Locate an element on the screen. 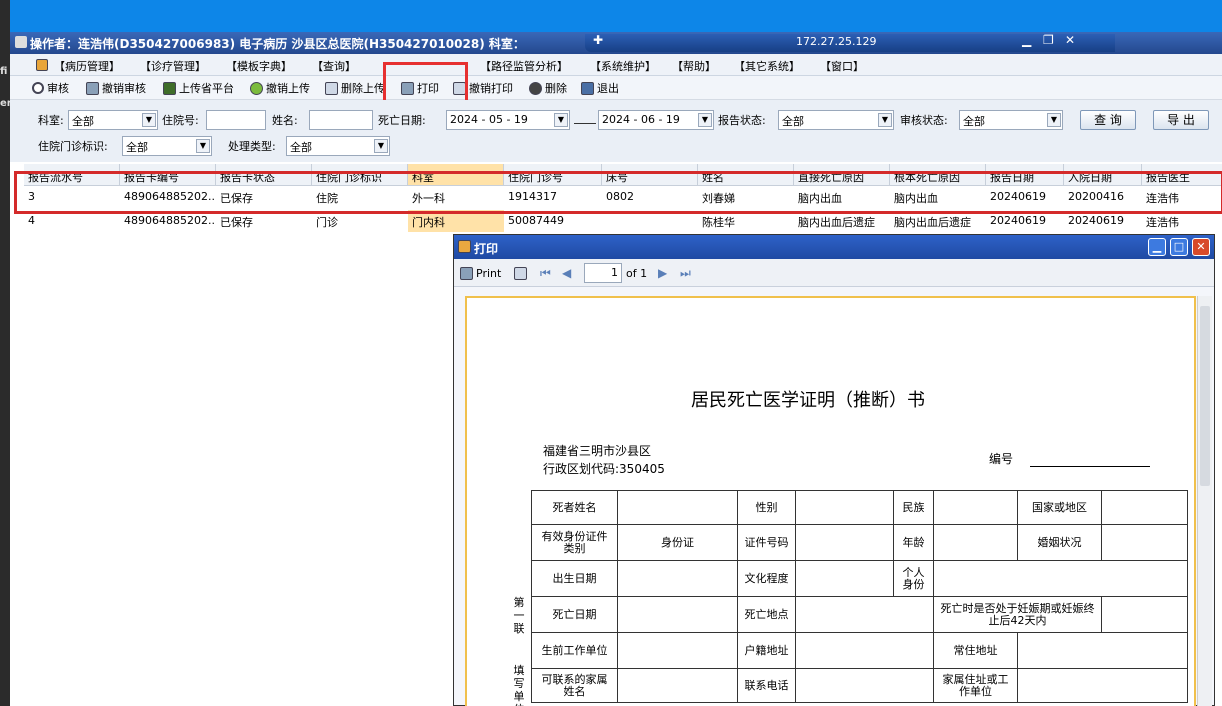 This screenshot has height=706, width=1222. inout-select: 全部 ▼ is located at coordinates (167, 146).